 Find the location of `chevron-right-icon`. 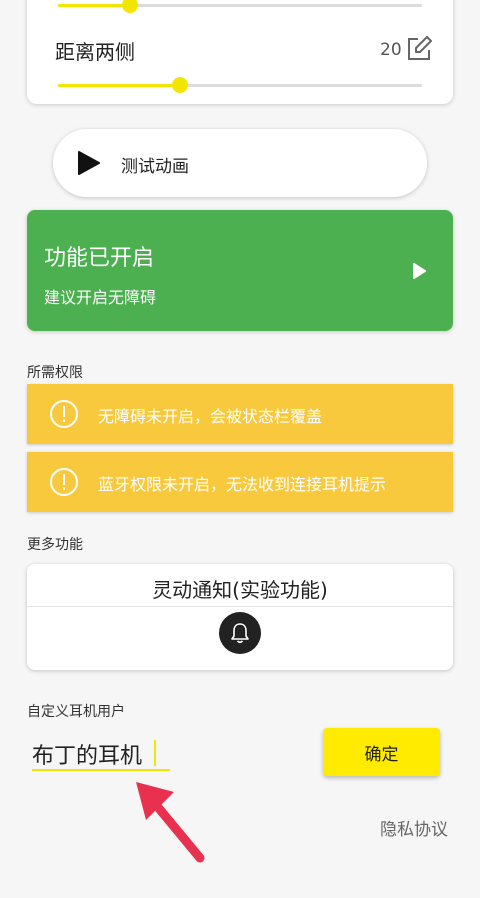

chevron-right-icon is located at coordinates (419, 271).